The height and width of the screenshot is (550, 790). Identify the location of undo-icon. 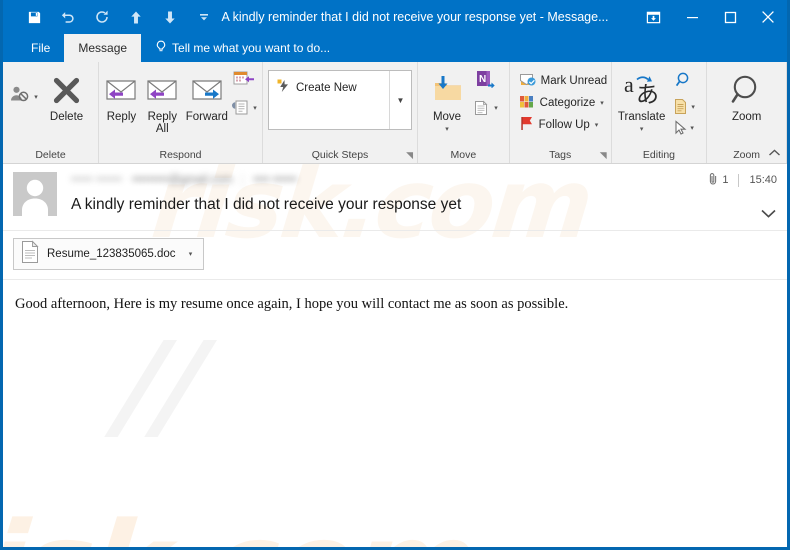
(68, 17).